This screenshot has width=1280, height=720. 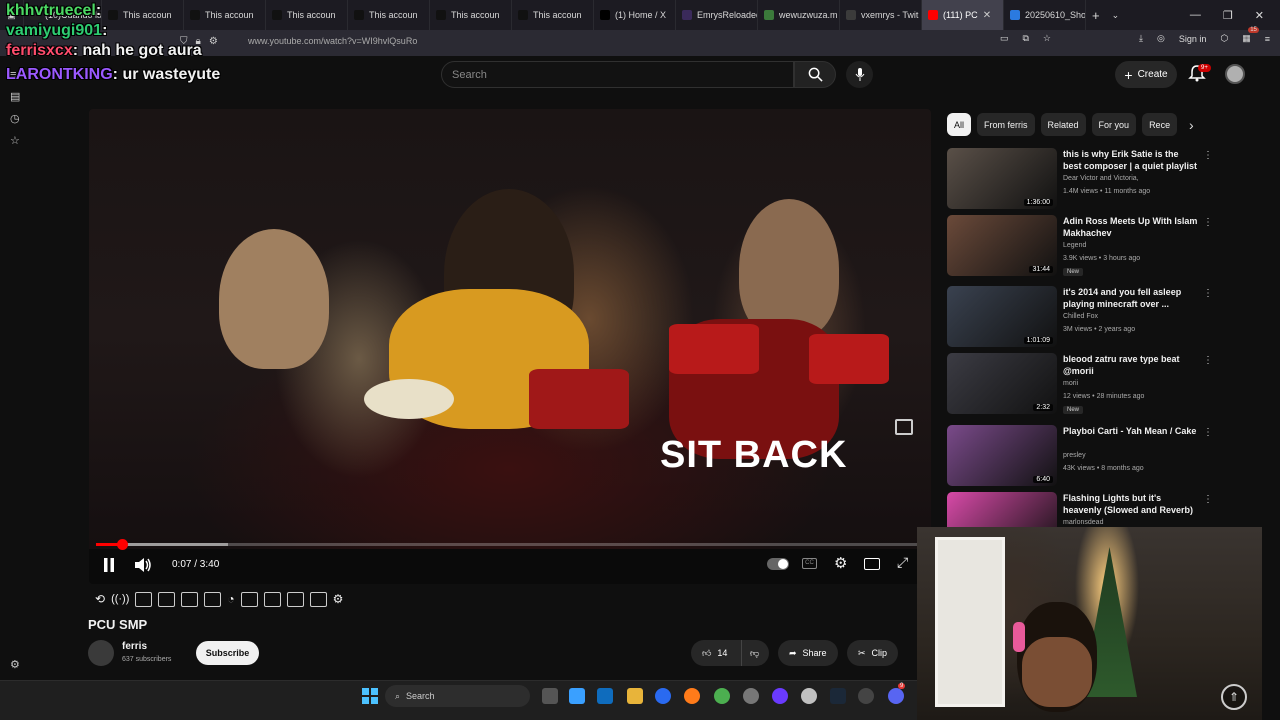 I want to click on cinema-icon, so click(x=167, y=599).